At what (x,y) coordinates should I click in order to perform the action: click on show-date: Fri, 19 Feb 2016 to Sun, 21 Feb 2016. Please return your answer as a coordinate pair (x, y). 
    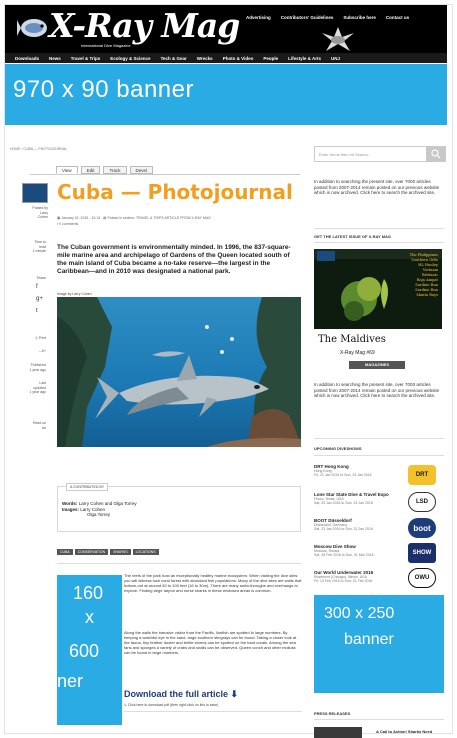
    Looking at the image, I should click on (343, 581).